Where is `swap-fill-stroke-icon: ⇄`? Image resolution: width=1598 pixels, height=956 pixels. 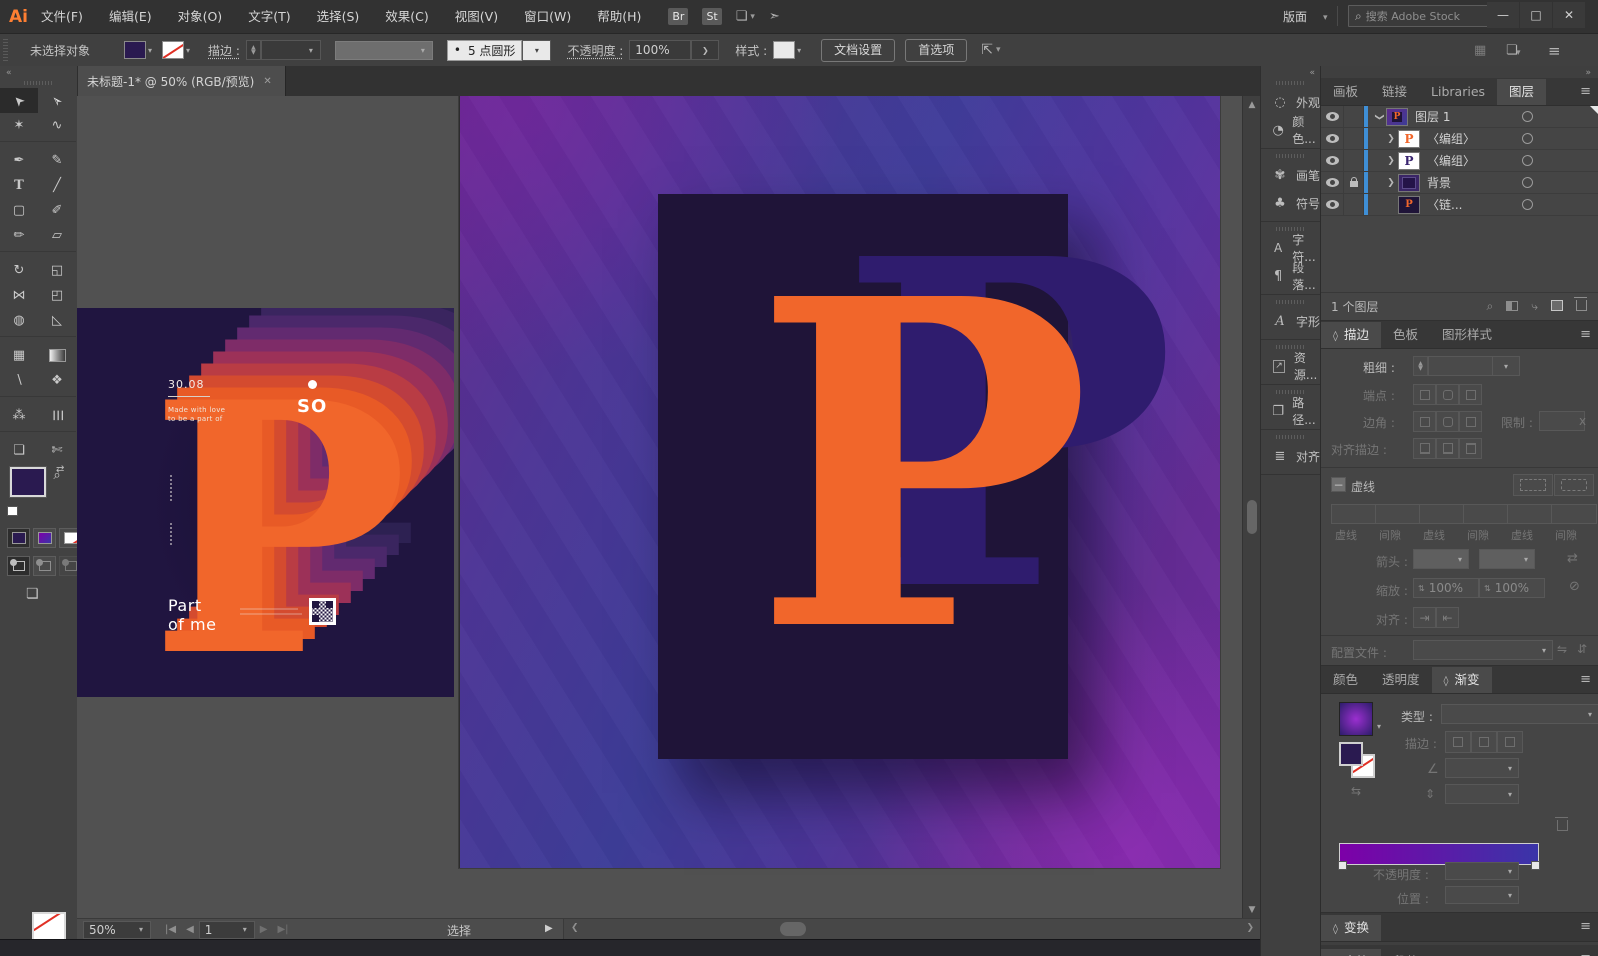 swap-fill-stroke-icon: ⇄ is located at coordinates (60, 469).